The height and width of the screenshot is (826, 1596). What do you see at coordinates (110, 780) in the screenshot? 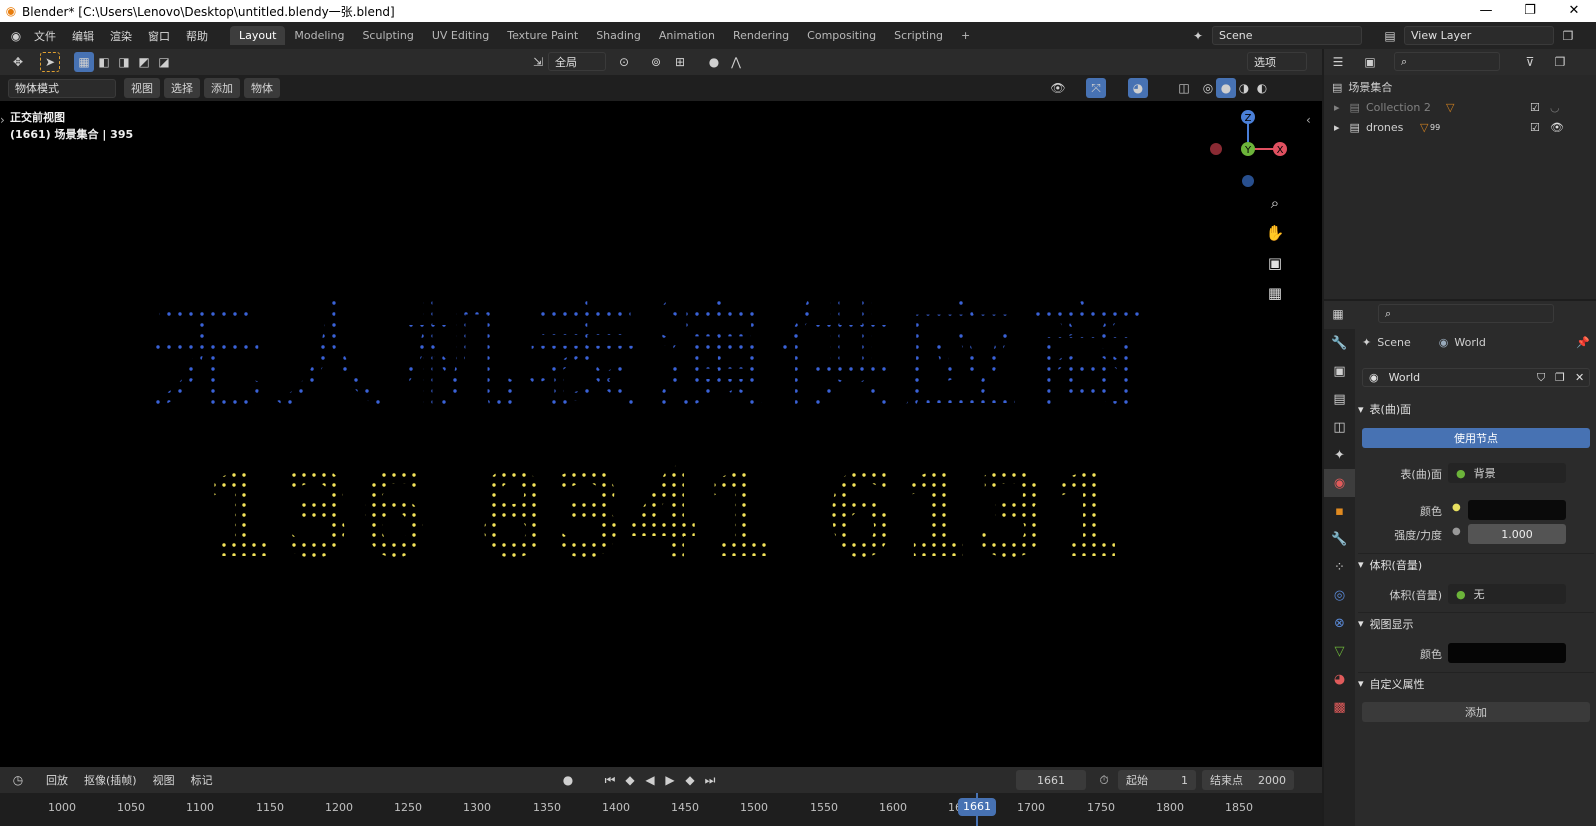
I see `menu-keying: 抠像(插帧)` at bounding box center [110, 780].